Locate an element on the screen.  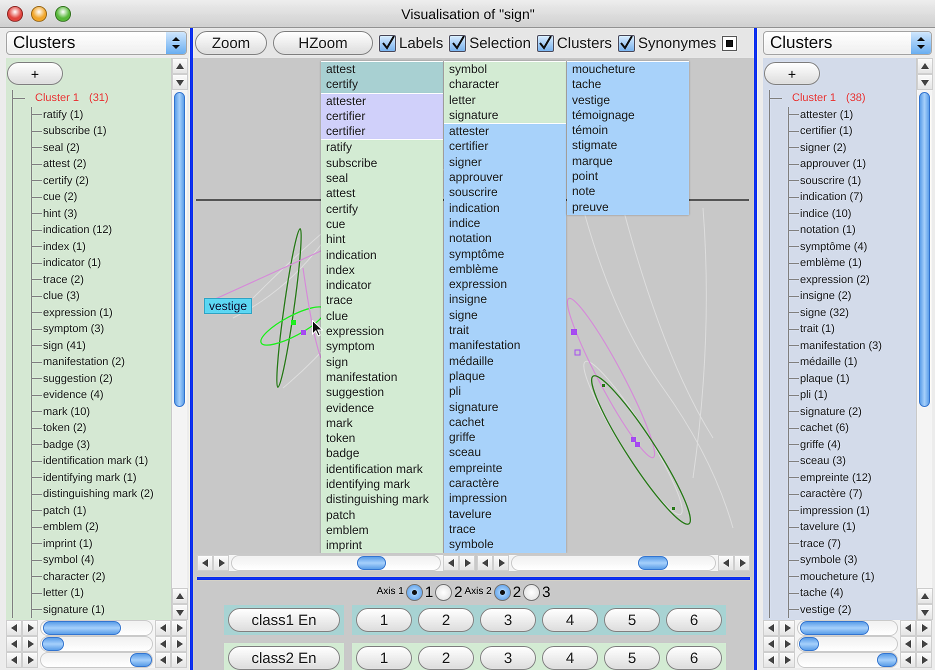
vertical-scrollbar is located at coordinates (924, 339).